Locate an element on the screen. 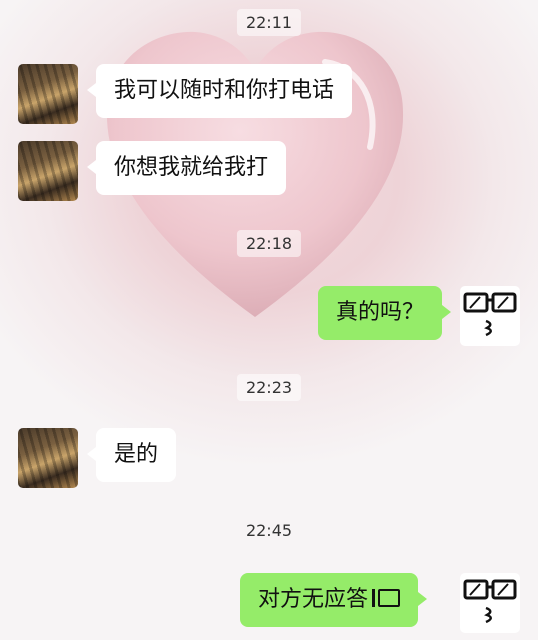 The width and height of the screenshot is (538, 640). incoming-message-bubble: 我可以随时和你打电话 is located at coordinates (219, 91).